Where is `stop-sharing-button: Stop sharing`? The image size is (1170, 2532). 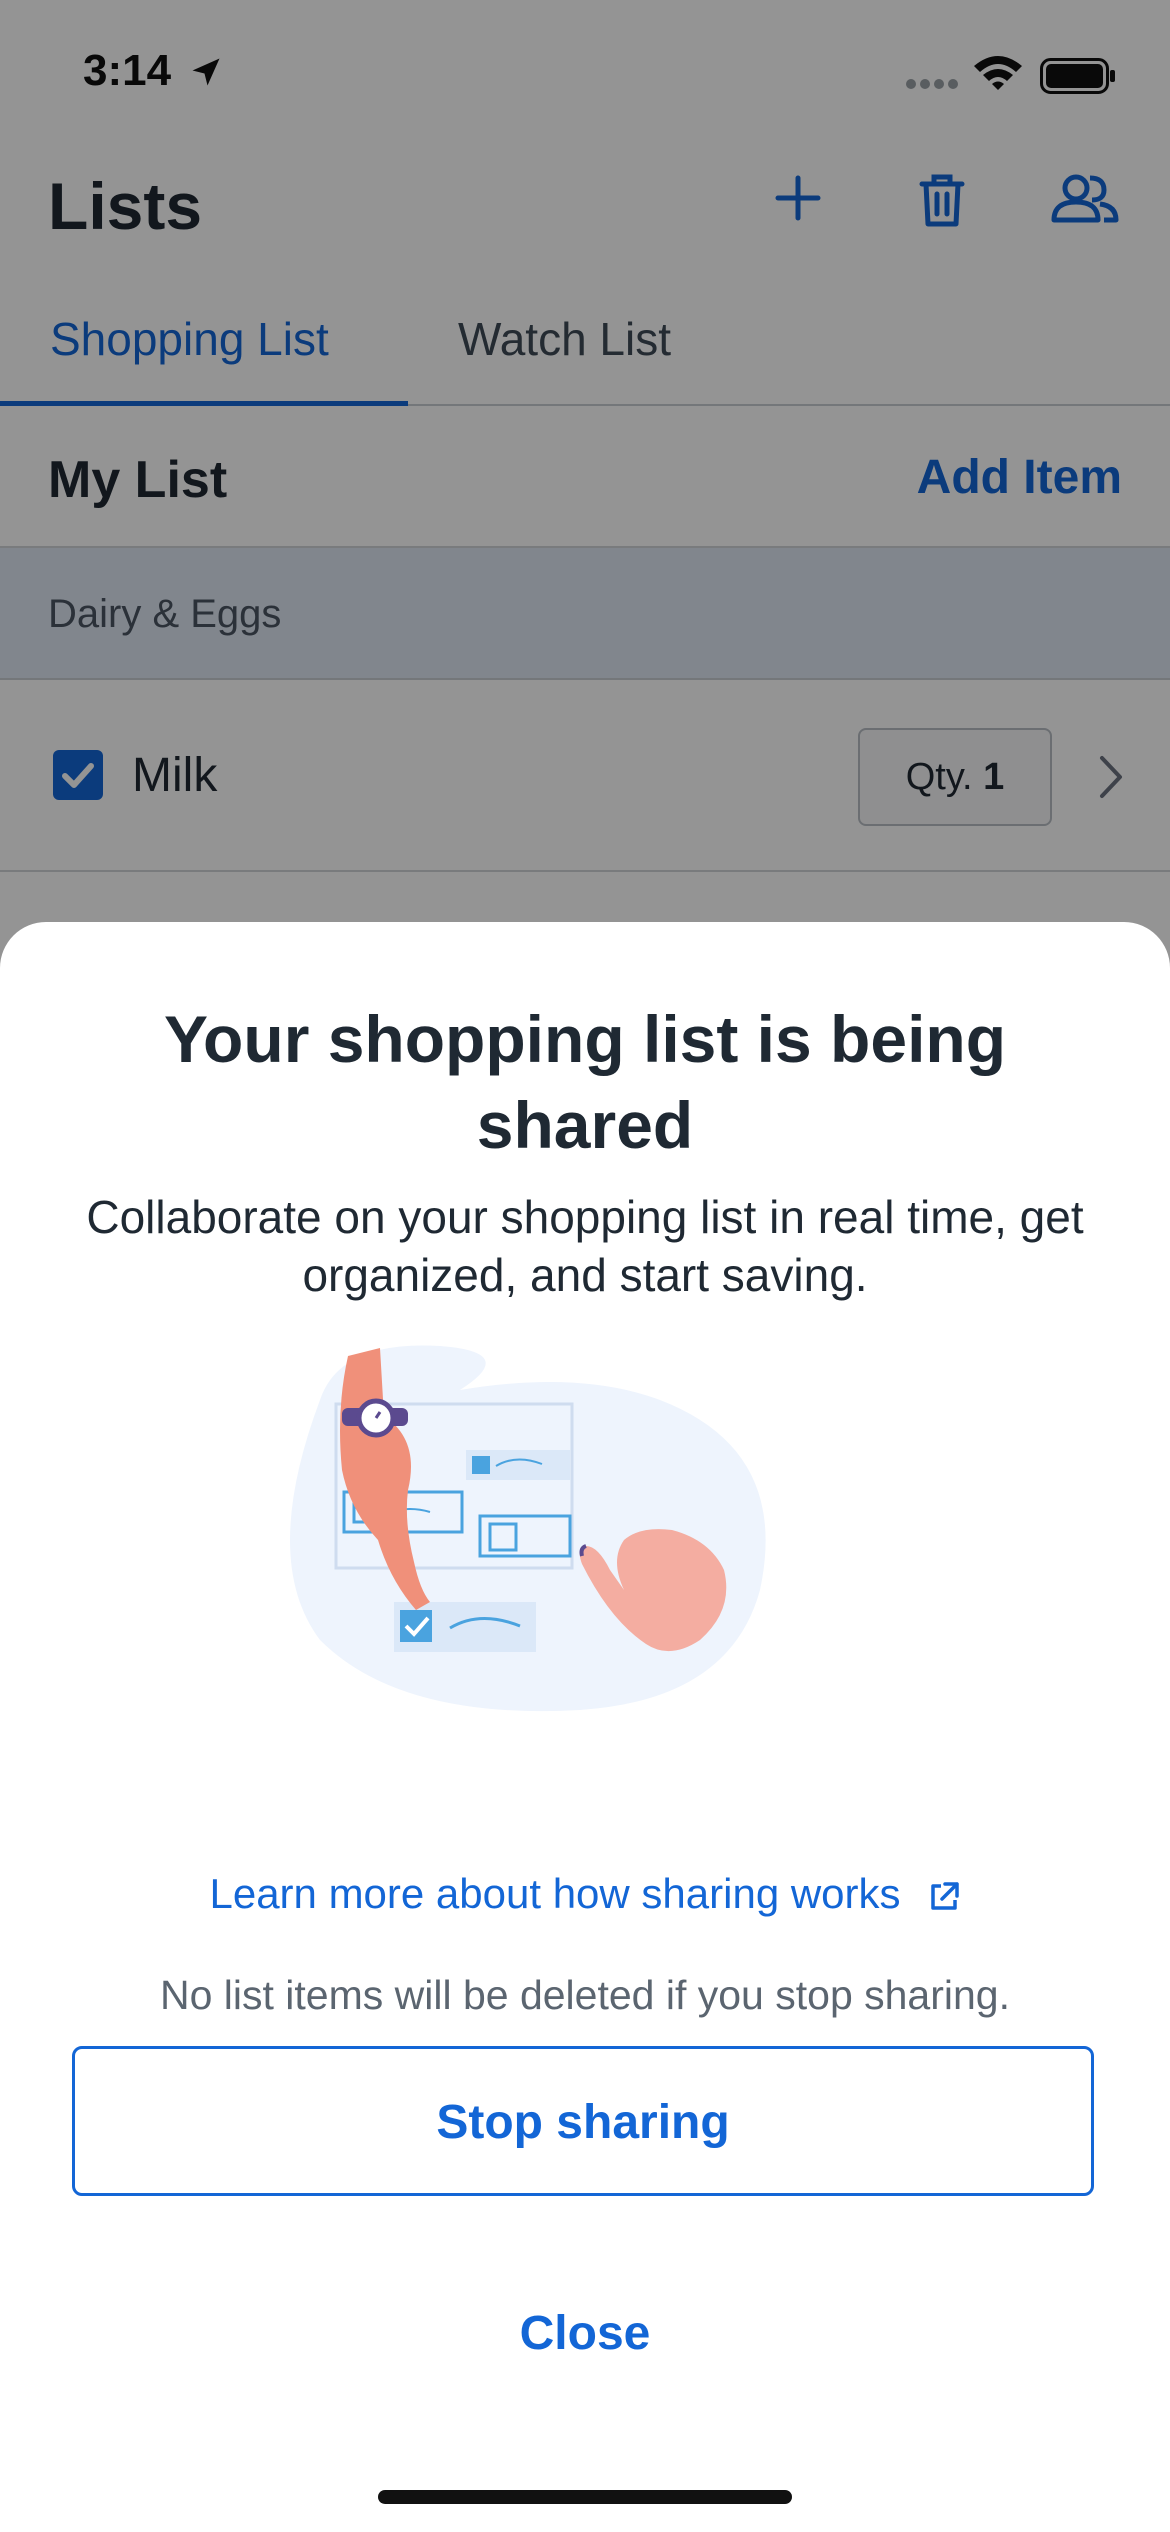
stop-sharing-button: Stop sharing is located at coordinates (583, 2121).